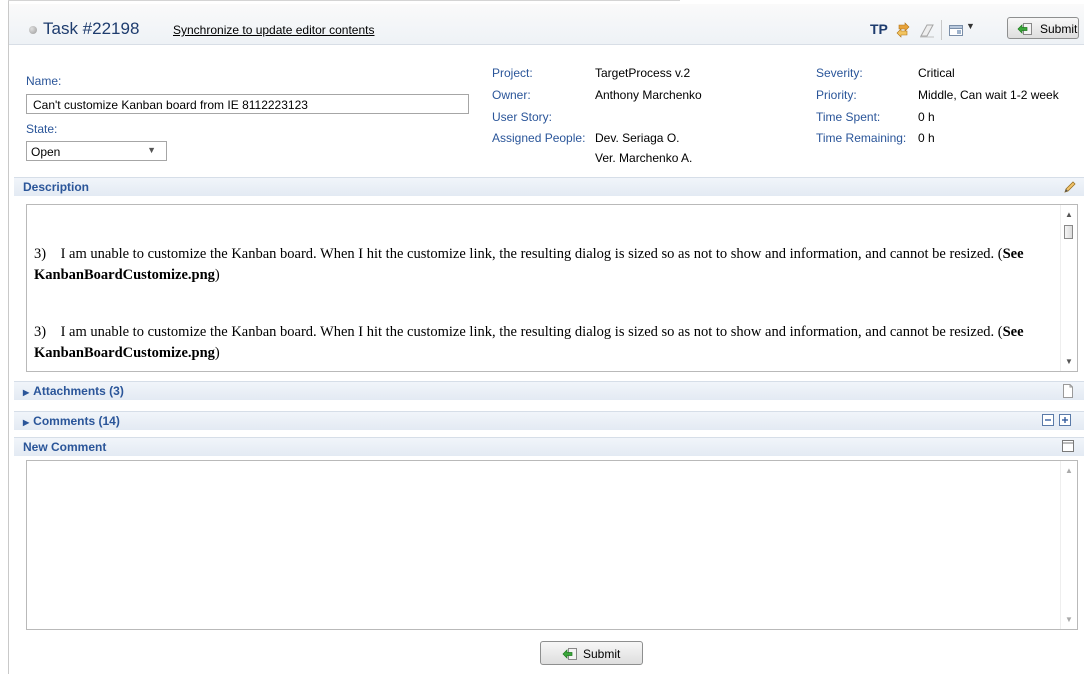 The image size is (1084, 674). Describe the element at coordinates (76, 421) in the screenshot. I see `comments-label: Comments (14)` at that location.